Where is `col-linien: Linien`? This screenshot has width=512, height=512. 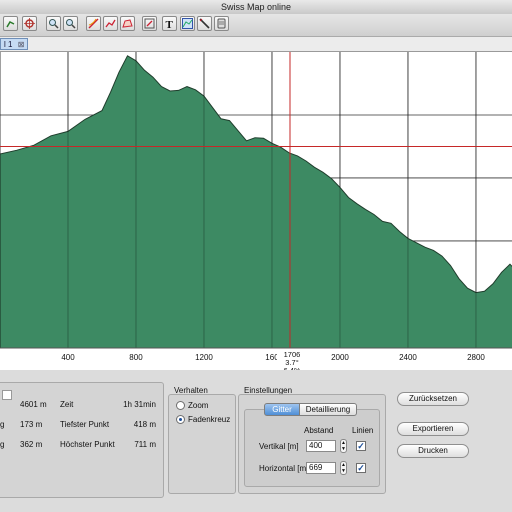 col-linien: Linien is located at coordinates (363, 430).